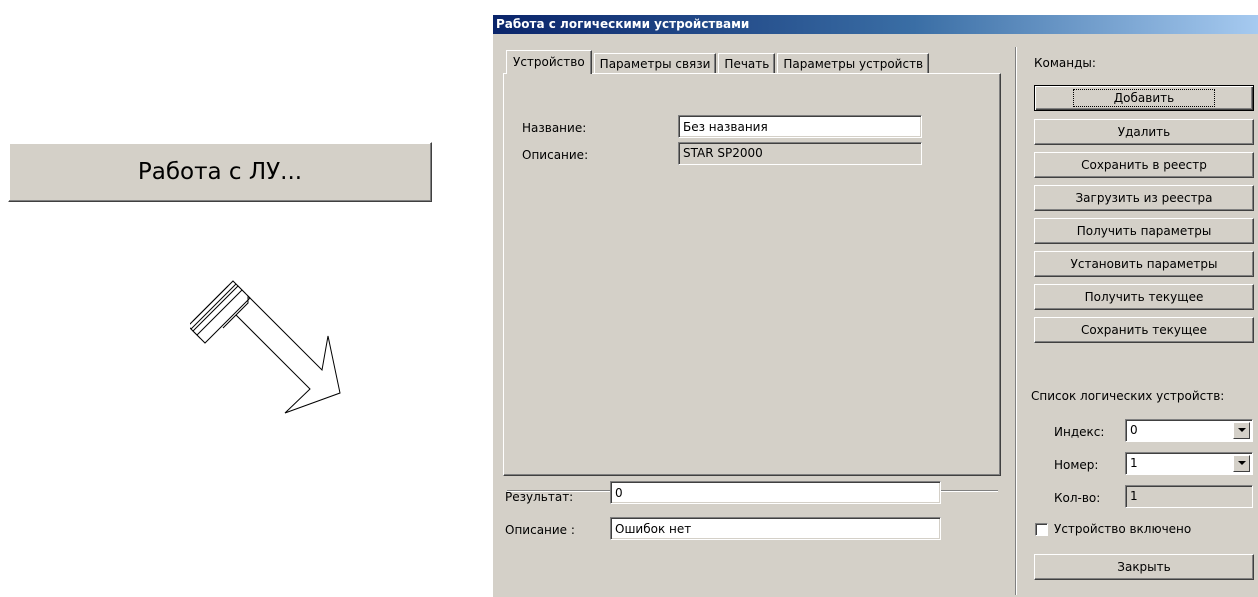 The height and width of the screenshot is (597, 1258). Describe the element at coordinates (800, 126) in the screenshot. I see `name-field` at that location.